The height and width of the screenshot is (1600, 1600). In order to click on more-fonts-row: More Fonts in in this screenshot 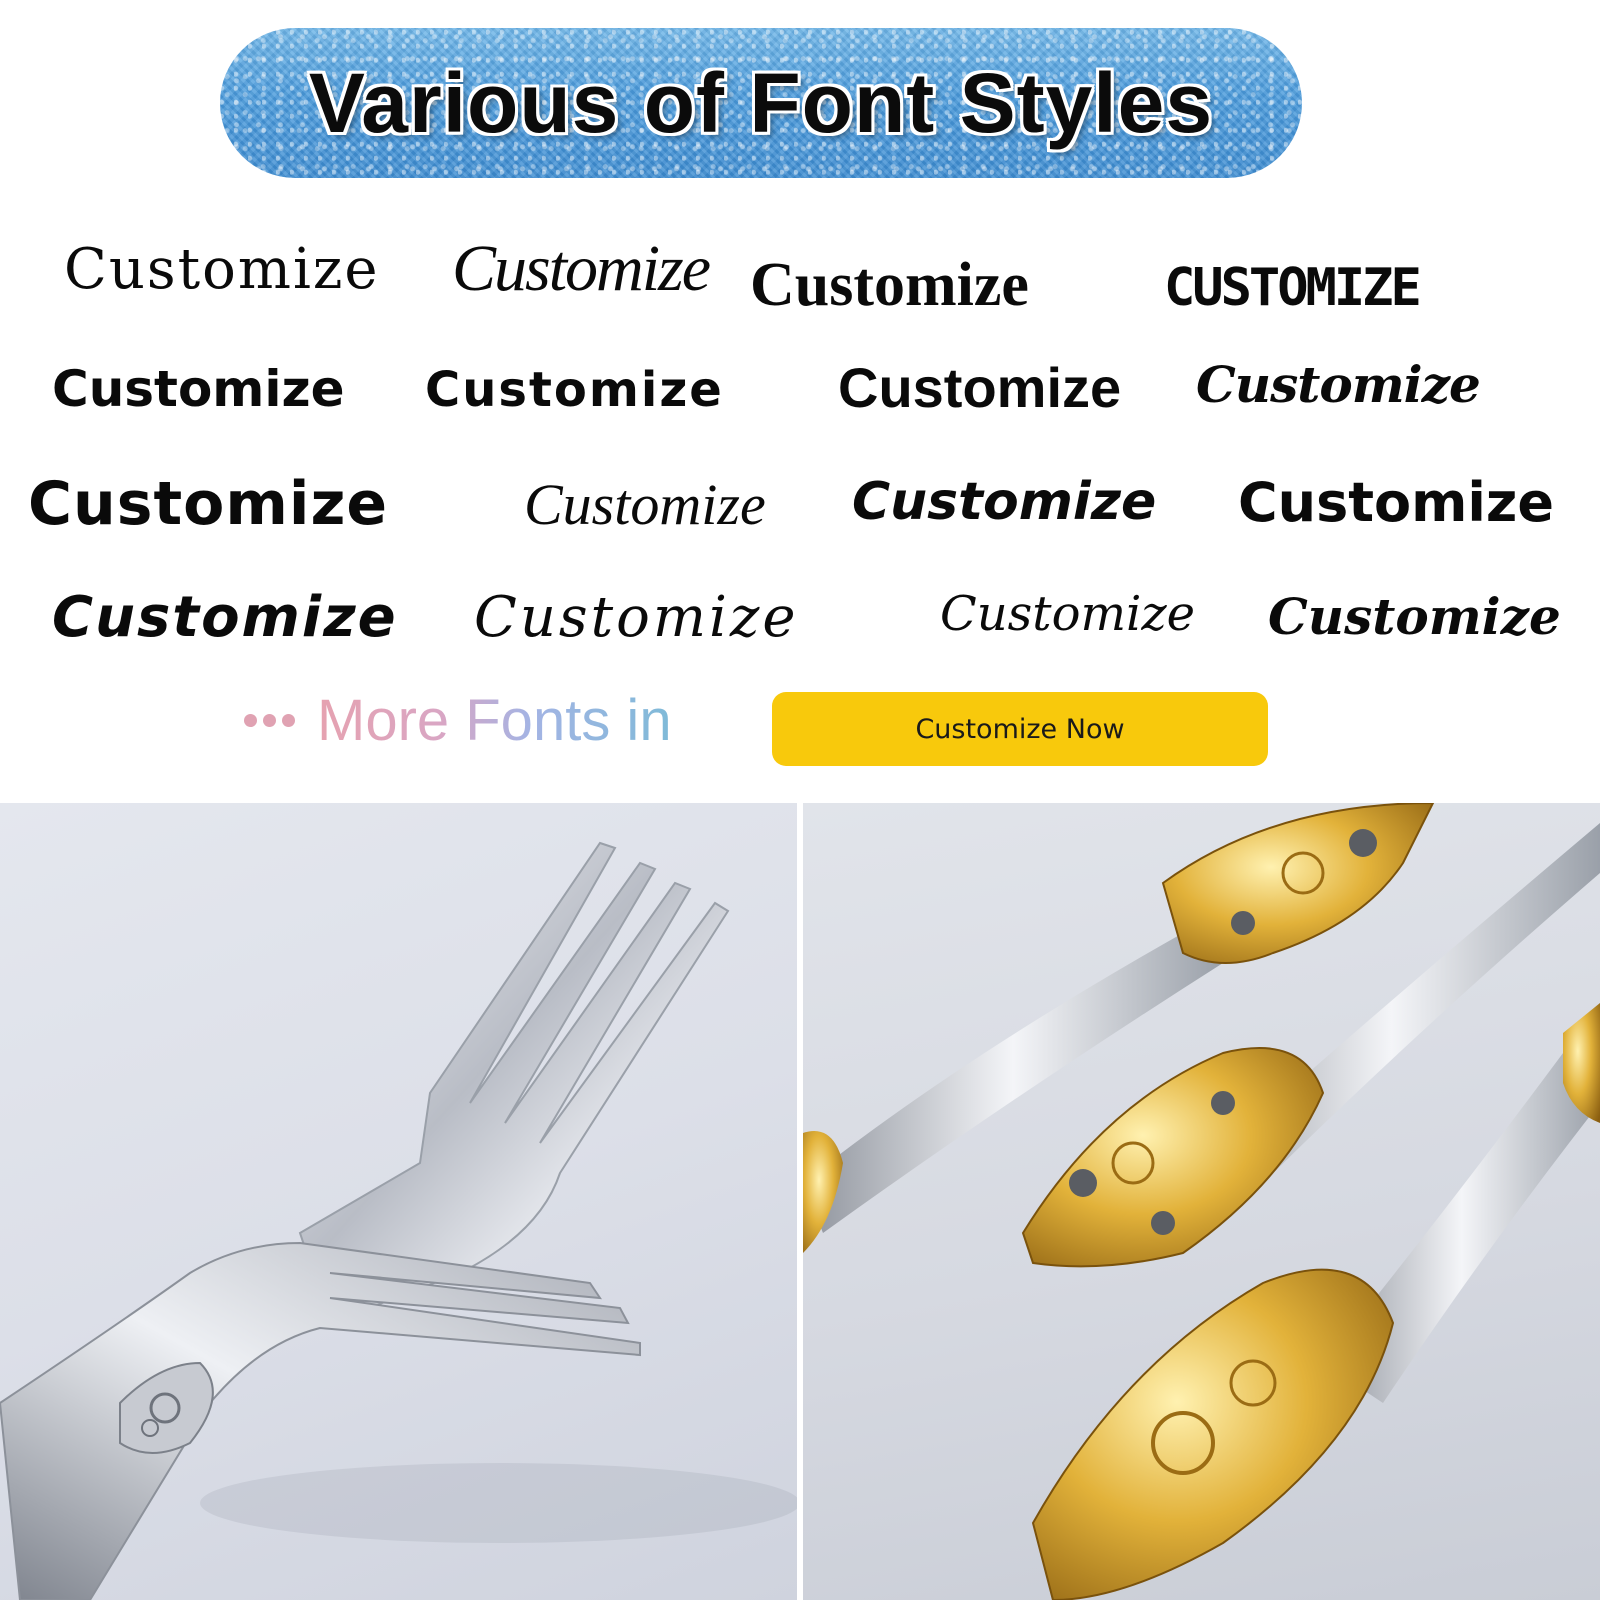, I will do `click(458, 720)`.